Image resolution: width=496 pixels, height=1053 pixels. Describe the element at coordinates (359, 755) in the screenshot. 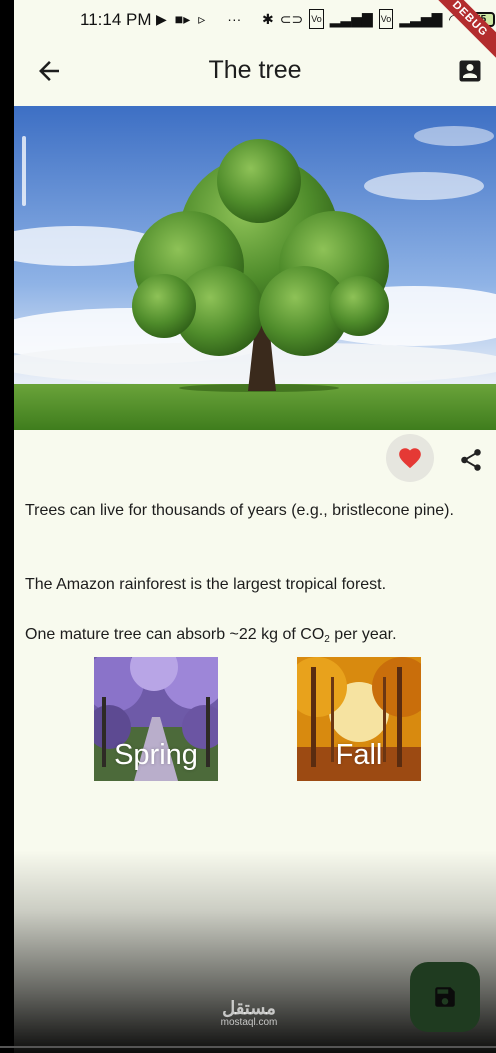

I see `season-label: Fall` at that location.